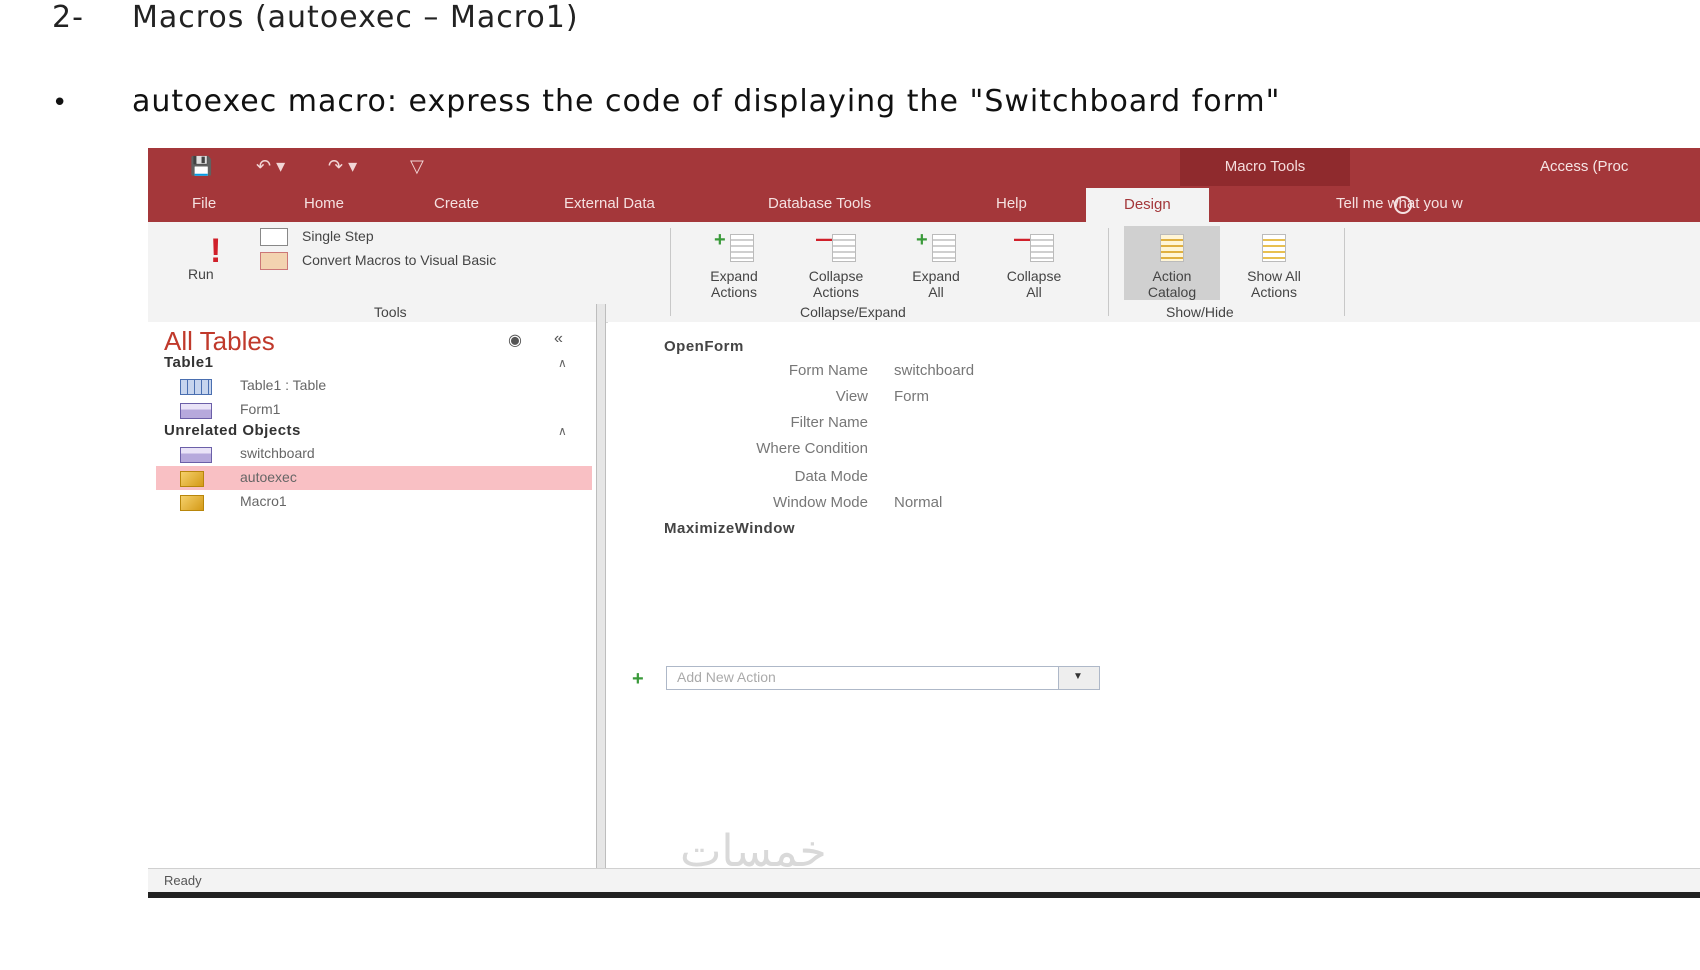 The height and width of the screenshot is (970, 1700). What do you see at coordinates (355, 17) in the screenshot?
I see `heading-text: Macros (autoexec – Macro1)` at bounding box center [355, 17].